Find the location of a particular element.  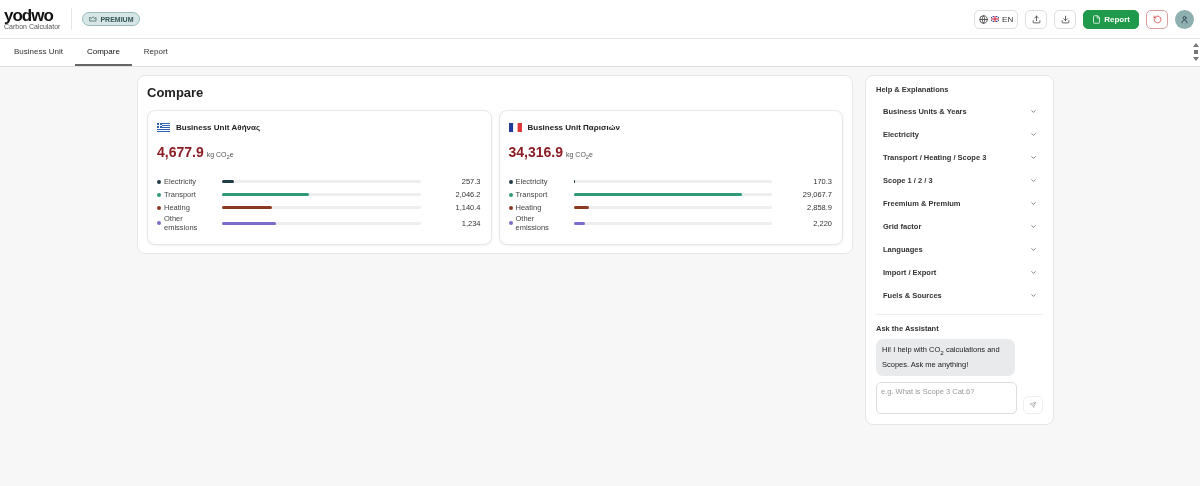

tab: Business Unit is located at coordinates (38, 52).